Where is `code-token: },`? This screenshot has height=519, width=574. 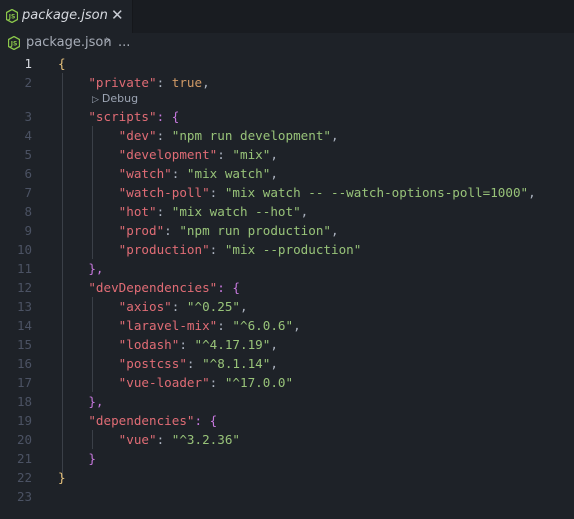
code-token: }, is located at coordinates (96, 268).